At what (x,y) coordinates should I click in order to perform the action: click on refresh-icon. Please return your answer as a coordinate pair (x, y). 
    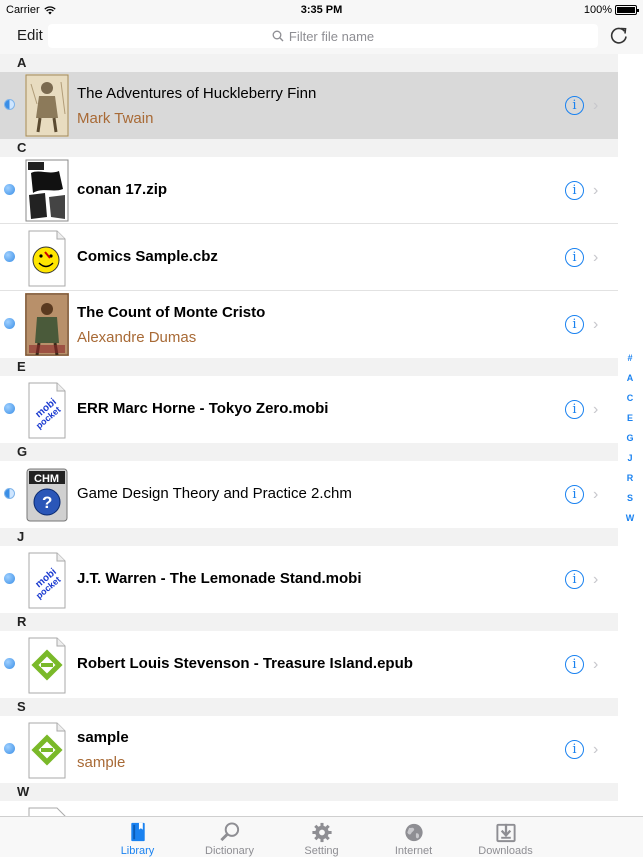
    Looking at the image, I should click on (619, 36).